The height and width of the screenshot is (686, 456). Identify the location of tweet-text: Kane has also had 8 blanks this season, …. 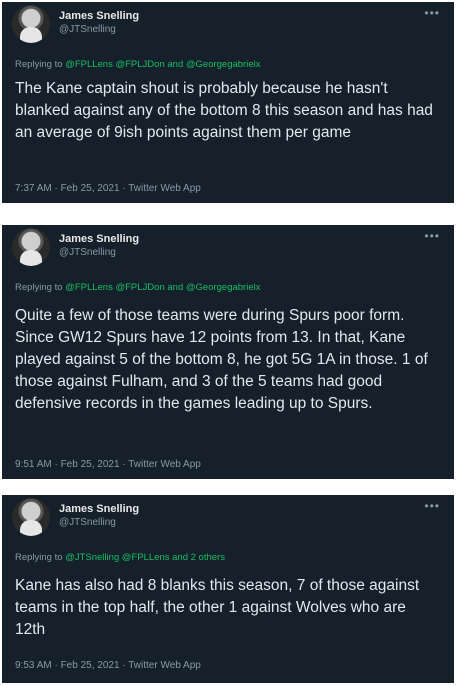
(217, 607).